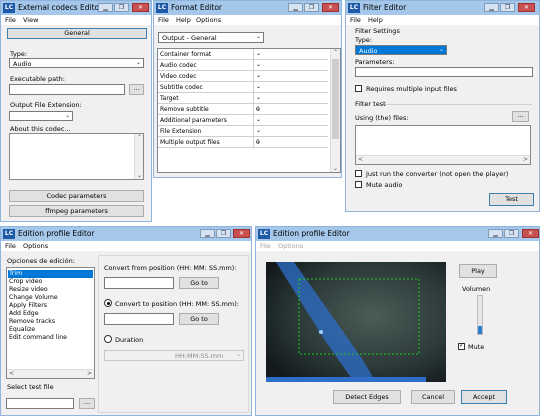 This screenshot has height=416, width=540. Describe the element at coordinates (50, 282) in the screenshot. I see `list-item: Crop video` at that location.